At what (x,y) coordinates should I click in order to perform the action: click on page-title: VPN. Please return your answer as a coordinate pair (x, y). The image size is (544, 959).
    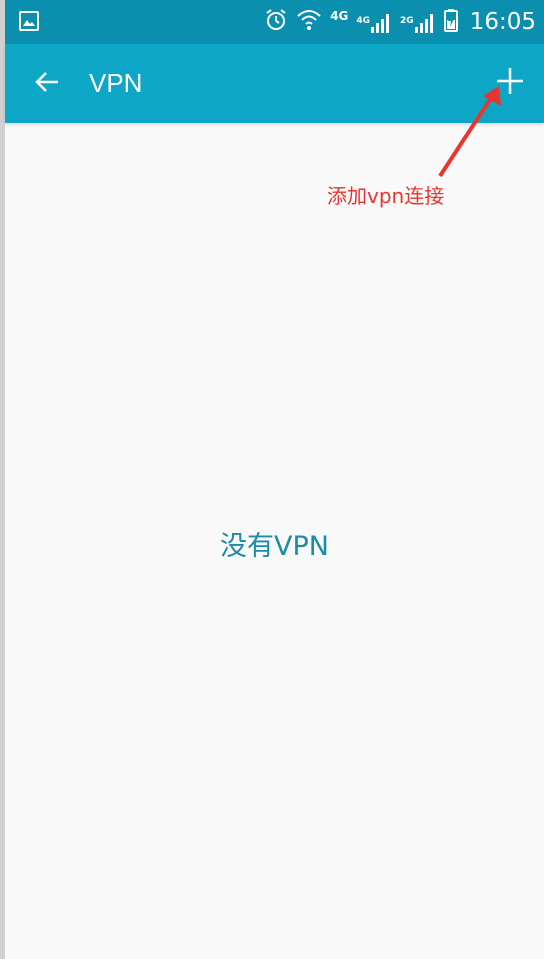
    Looking at the image, I should click on (116, 83).